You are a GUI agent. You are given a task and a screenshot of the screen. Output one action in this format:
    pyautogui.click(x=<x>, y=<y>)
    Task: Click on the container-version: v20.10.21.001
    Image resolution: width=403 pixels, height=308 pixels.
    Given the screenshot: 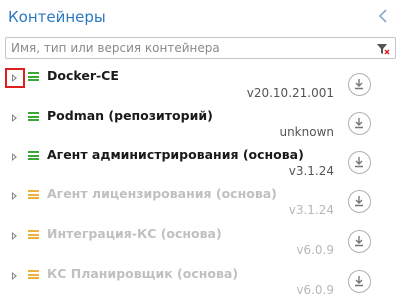 What is the action you would take?
    pyautogui.click(x=290, y=93)
    